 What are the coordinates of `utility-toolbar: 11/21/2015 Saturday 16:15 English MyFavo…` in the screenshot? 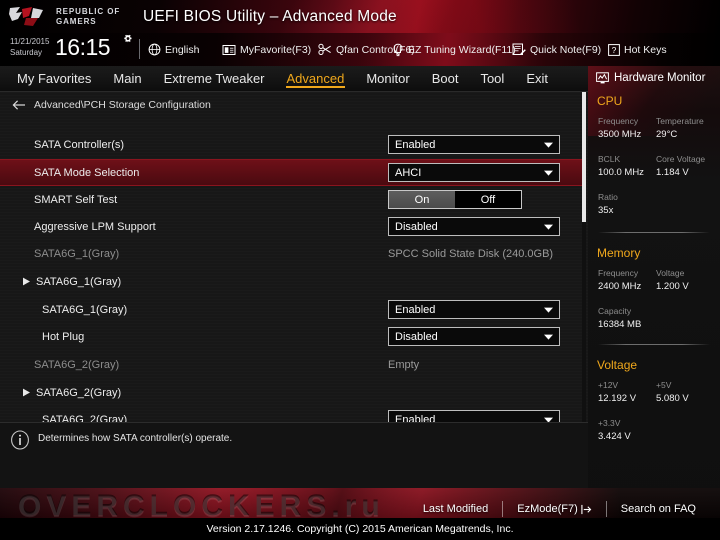 It's located at (360, 49).